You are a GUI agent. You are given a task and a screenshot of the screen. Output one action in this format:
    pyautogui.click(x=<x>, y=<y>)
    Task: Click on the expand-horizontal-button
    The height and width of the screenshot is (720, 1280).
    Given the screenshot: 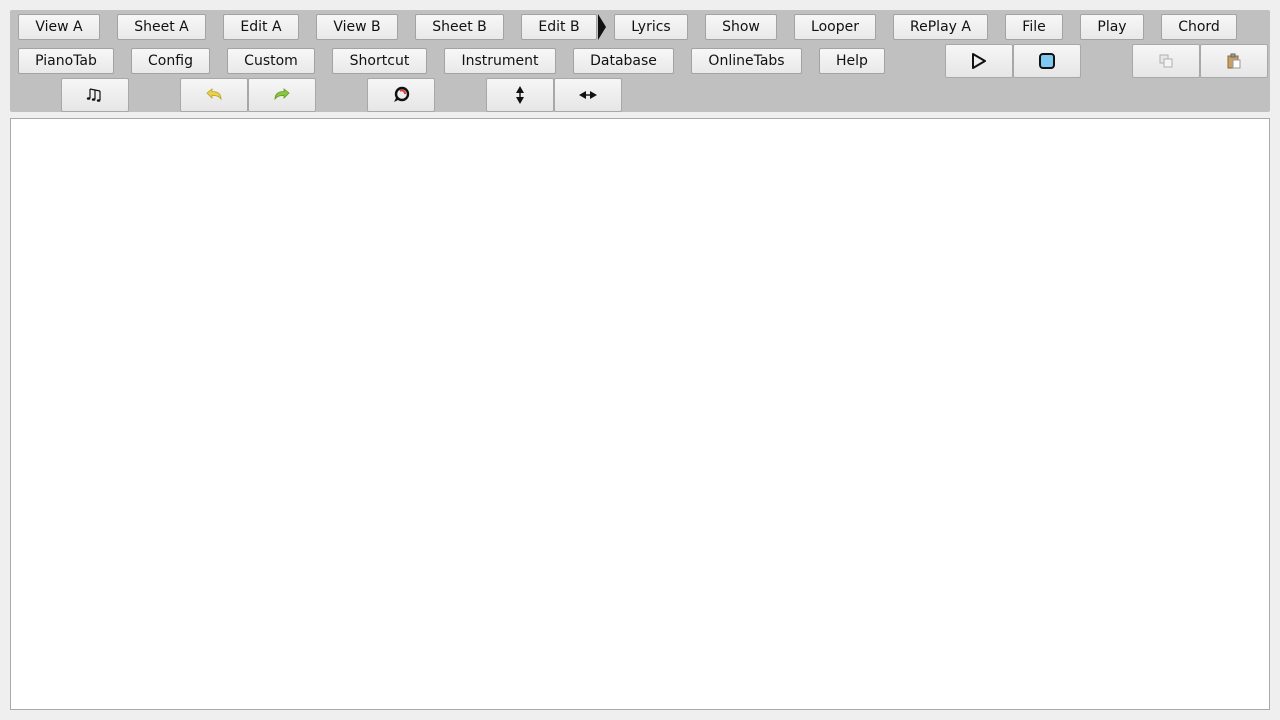 What is the action you would take?
    pyautogui.click(x=588, y=95)
    